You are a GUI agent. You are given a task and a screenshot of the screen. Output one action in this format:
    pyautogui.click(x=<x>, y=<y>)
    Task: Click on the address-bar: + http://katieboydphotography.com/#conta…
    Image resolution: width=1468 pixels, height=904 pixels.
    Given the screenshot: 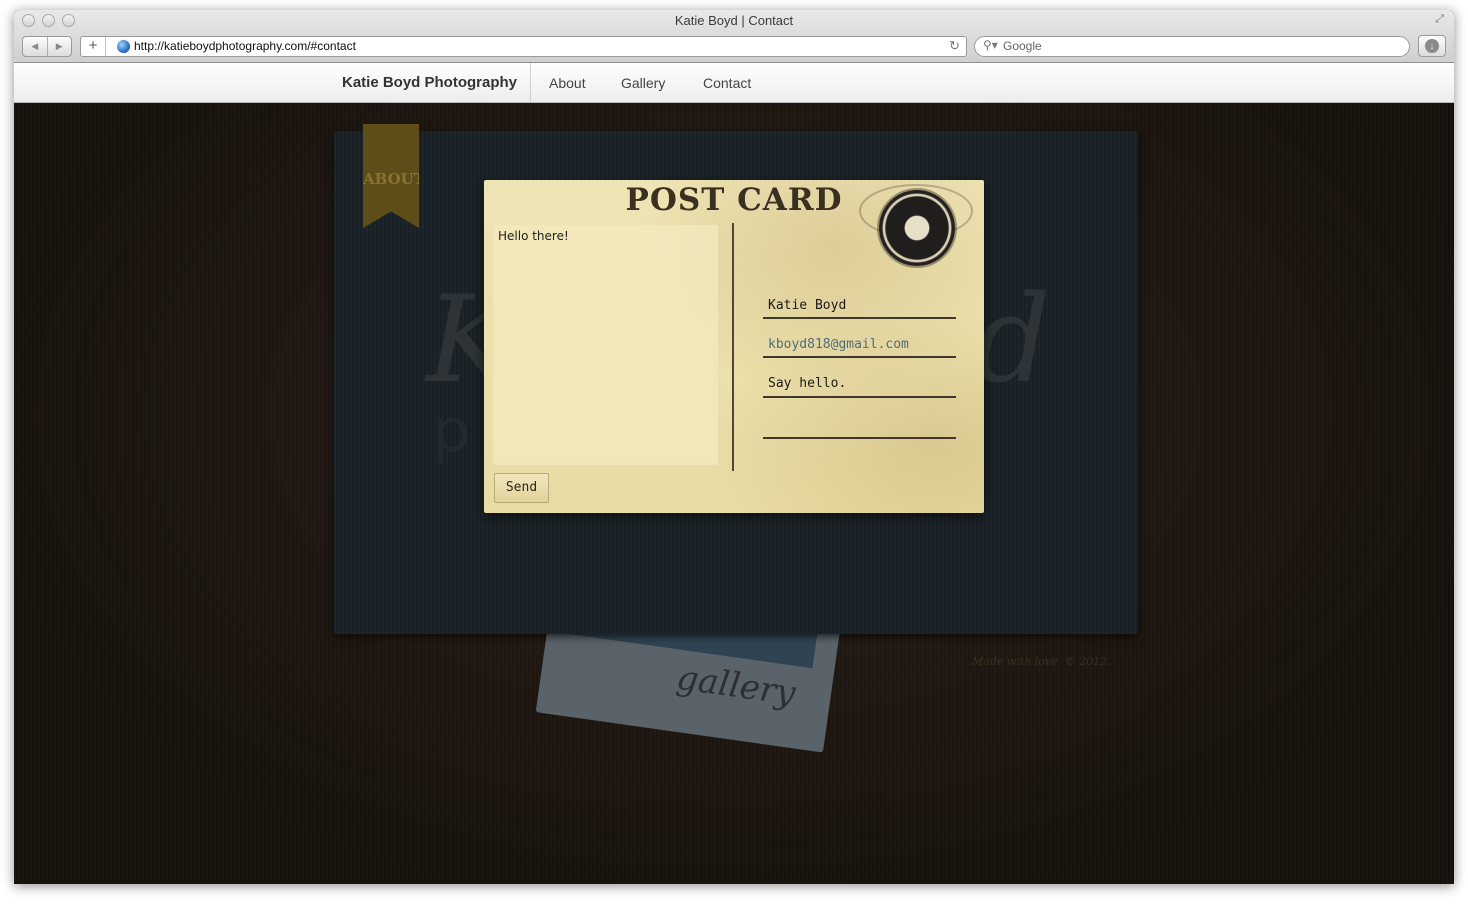 What is the action you would take?
    pyautogui.click(x=523, y=46)
    